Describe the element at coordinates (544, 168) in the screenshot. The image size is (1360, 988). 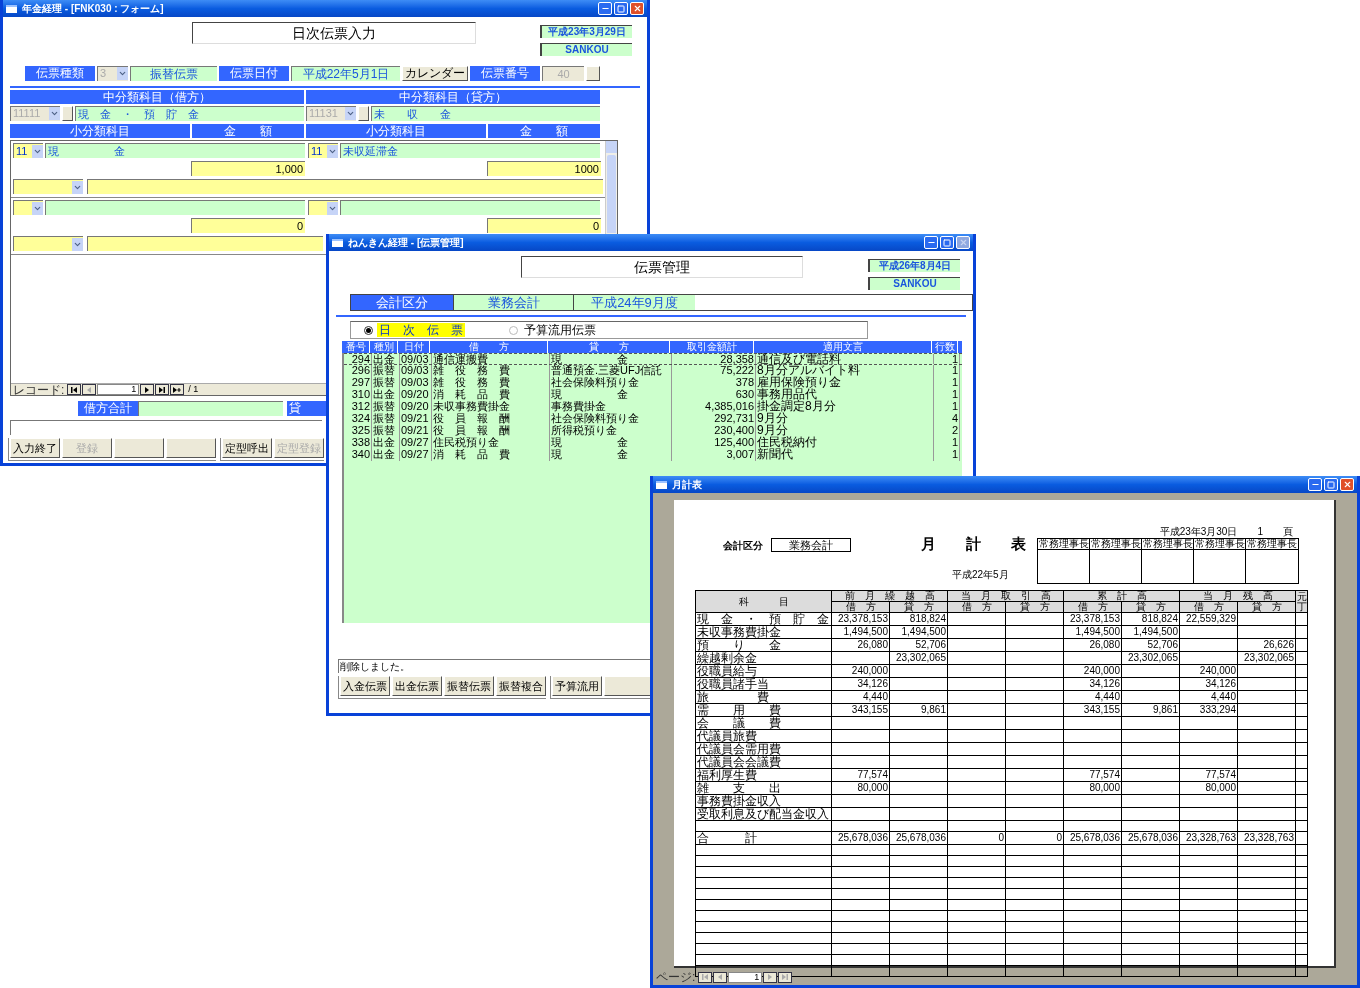
I see `amount-field: 1000` at that location.